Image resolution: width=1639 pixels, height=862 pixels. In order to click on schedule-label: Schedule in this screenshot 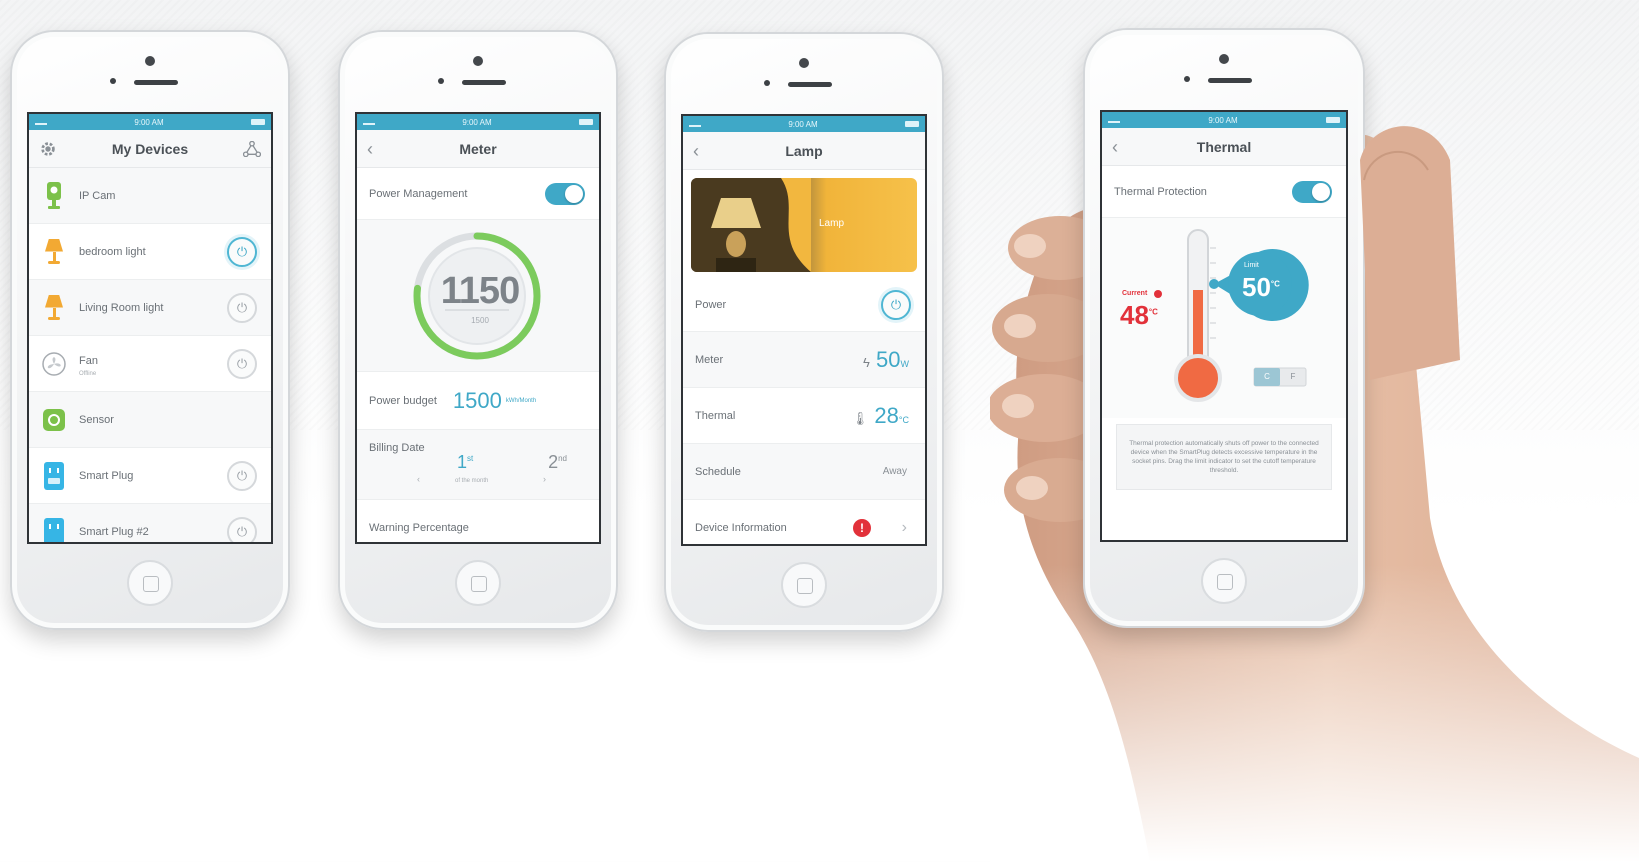, I will do `click(718, 471)`.